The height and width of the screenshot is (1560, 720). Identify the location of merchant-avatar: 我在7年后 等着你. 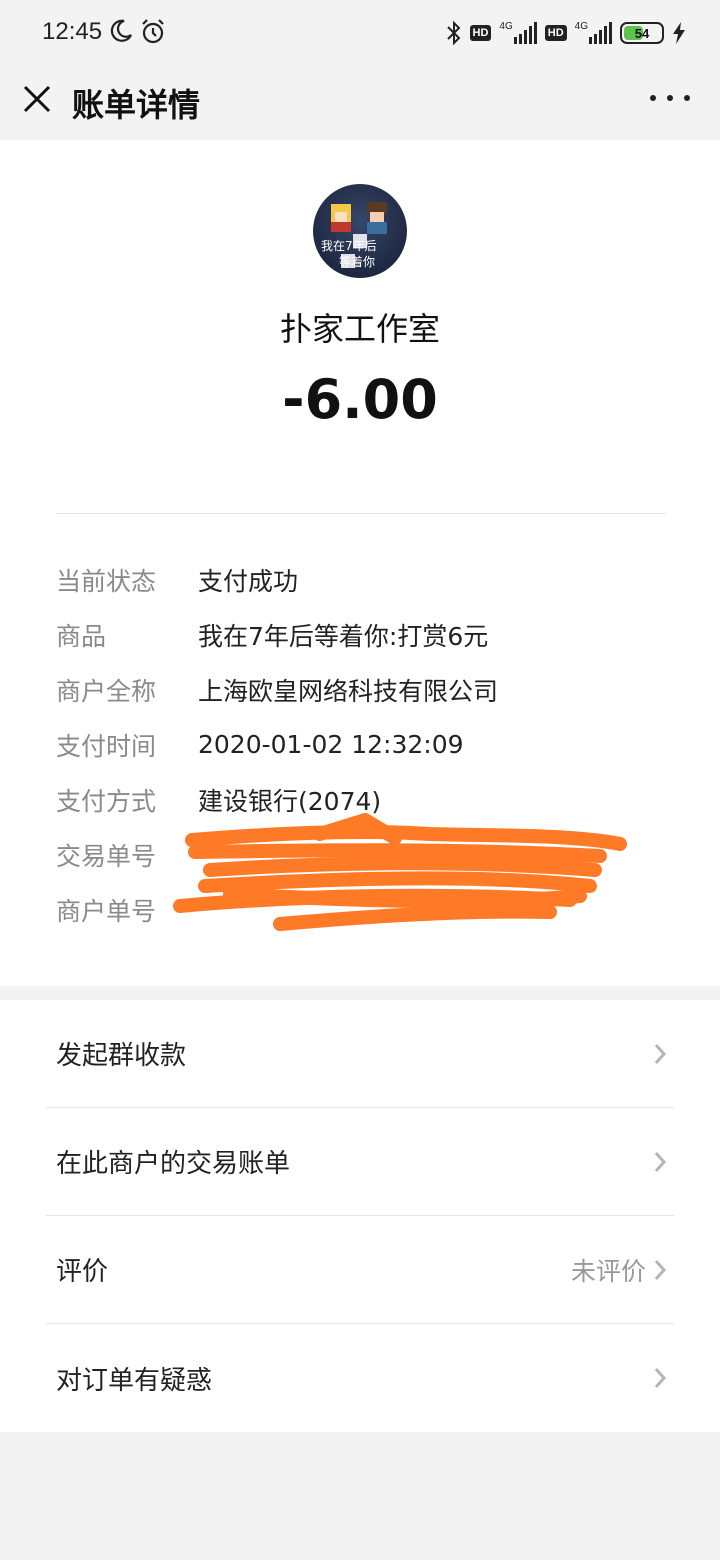
(360, 231).